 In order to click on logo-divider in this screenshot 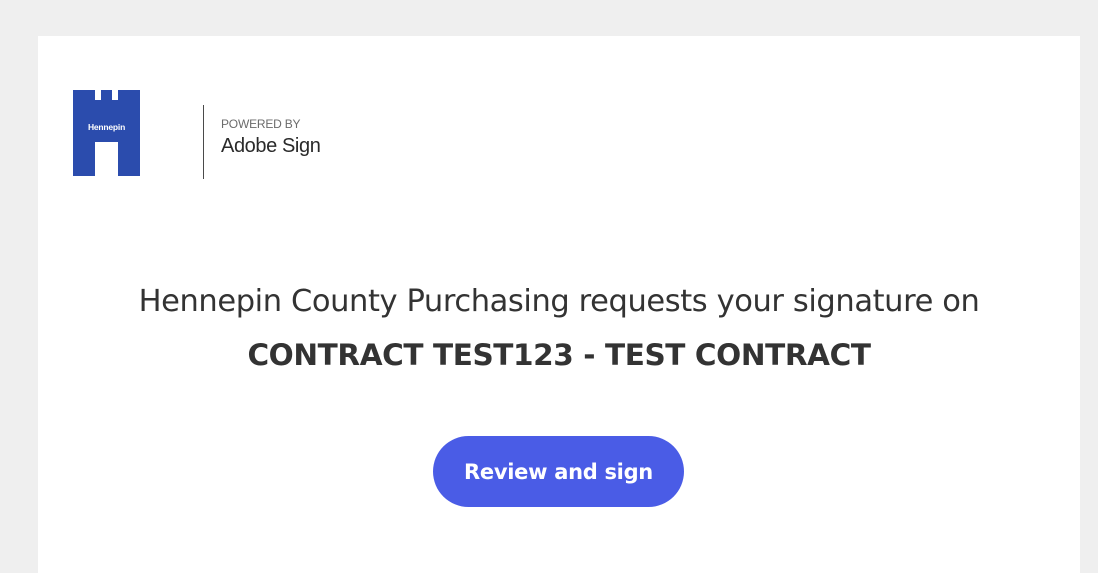, I will do `click(203, 142)`.